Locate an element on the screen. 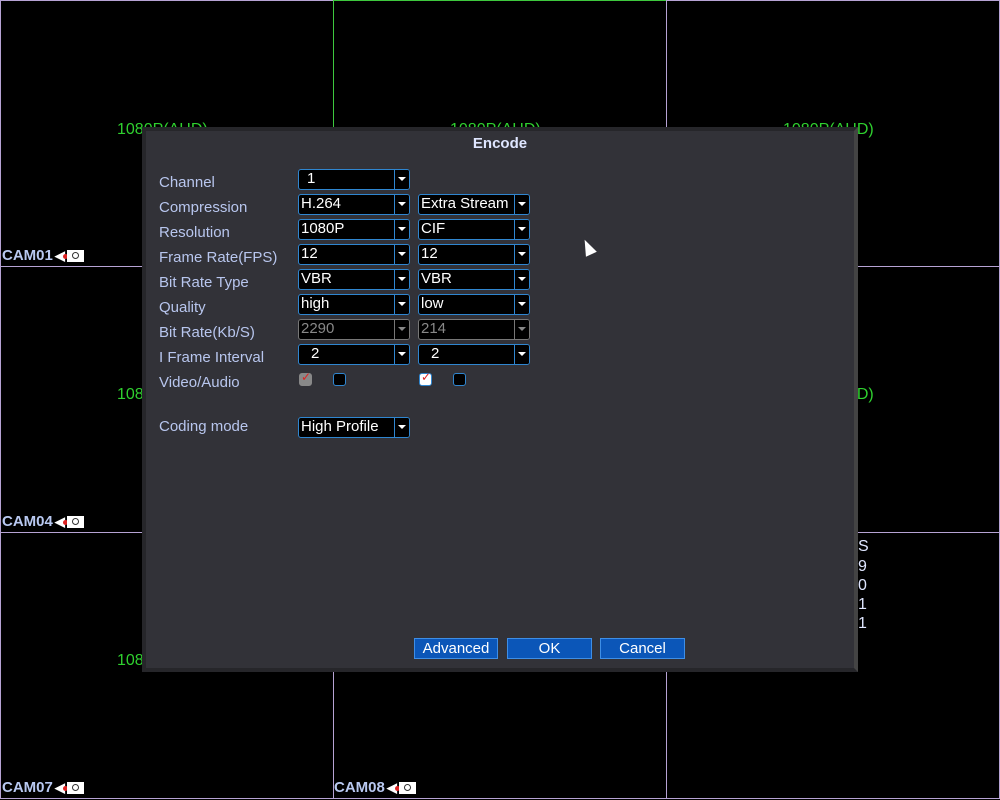  resolution-select: 1080P is located at coordinates (354, 229).